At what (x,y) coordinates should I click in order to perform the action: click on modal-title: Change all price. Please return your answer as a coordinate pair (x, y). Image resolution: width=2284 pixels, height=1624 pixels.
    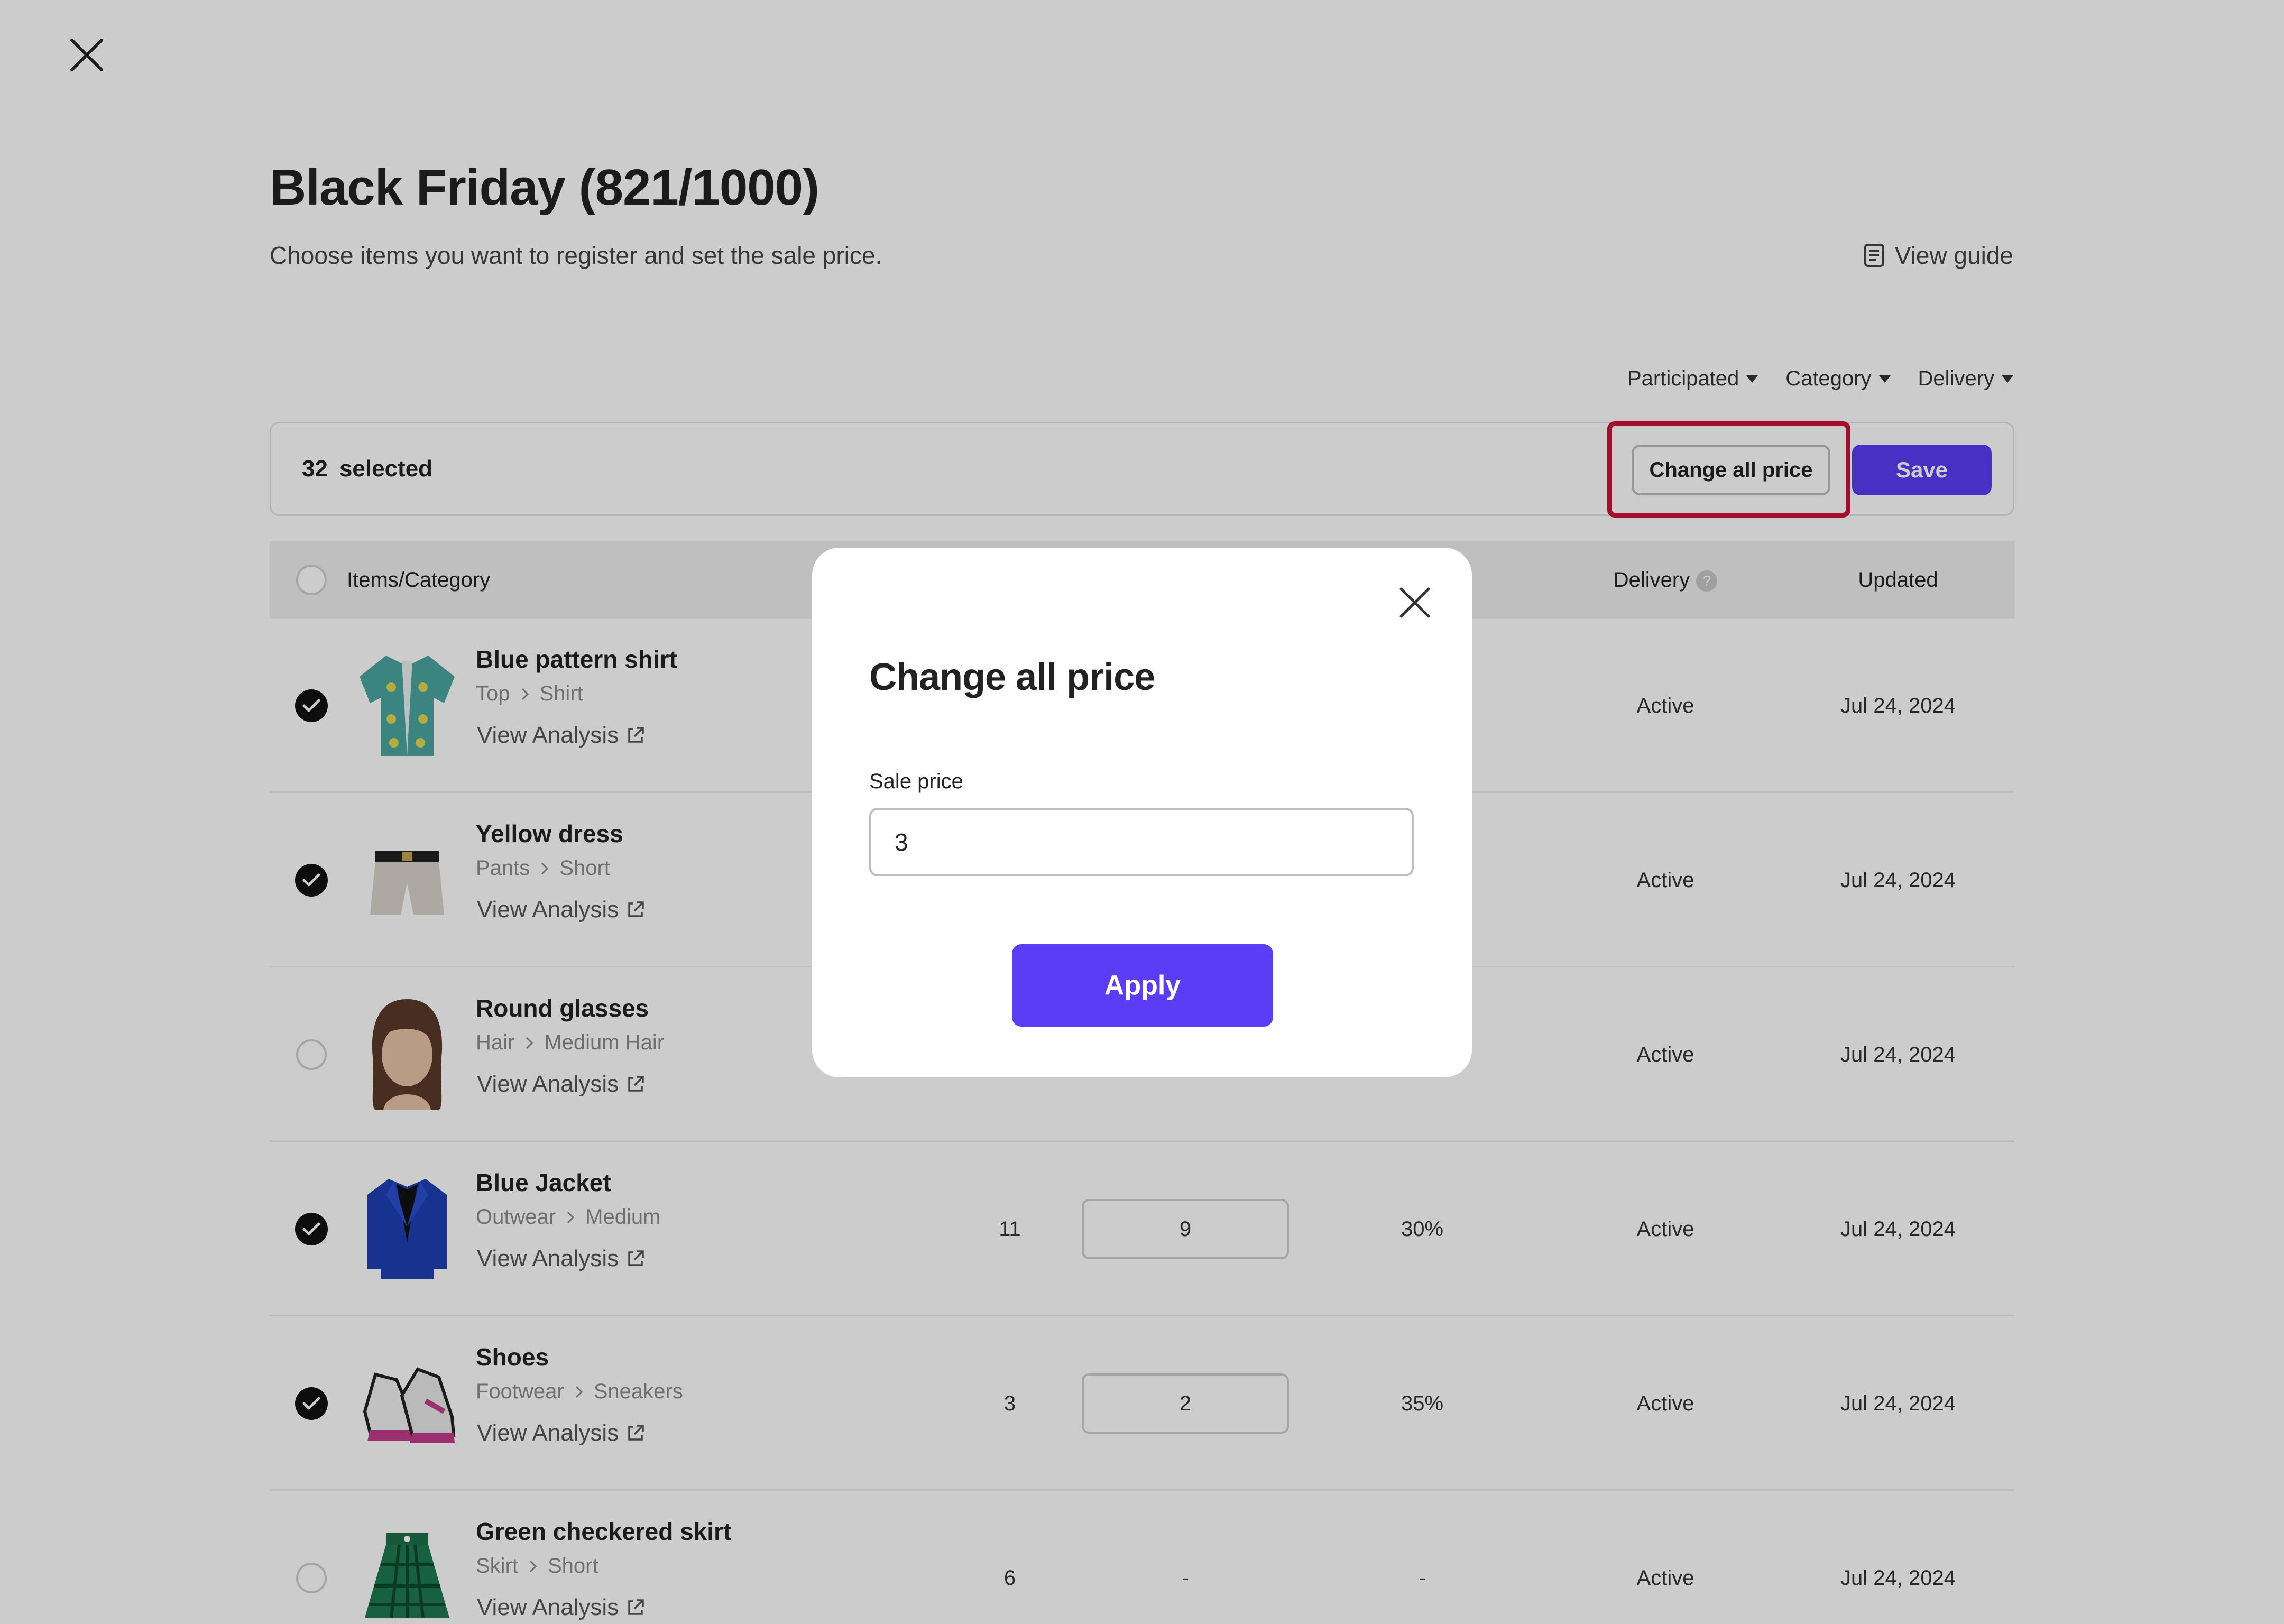
    Looking at the image, I should click on (1012, 677).